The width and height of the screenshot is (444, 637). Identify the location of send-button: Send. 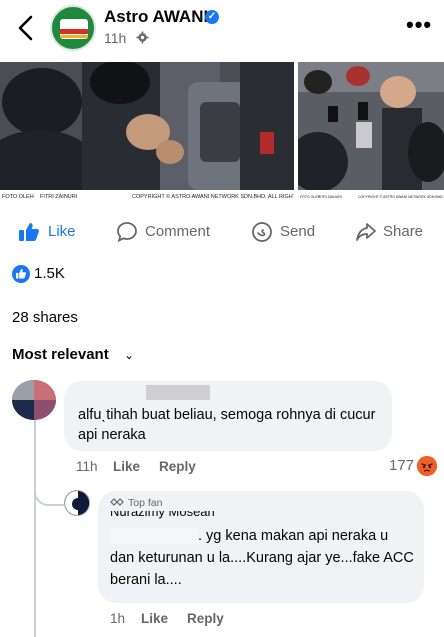
(286, 233).